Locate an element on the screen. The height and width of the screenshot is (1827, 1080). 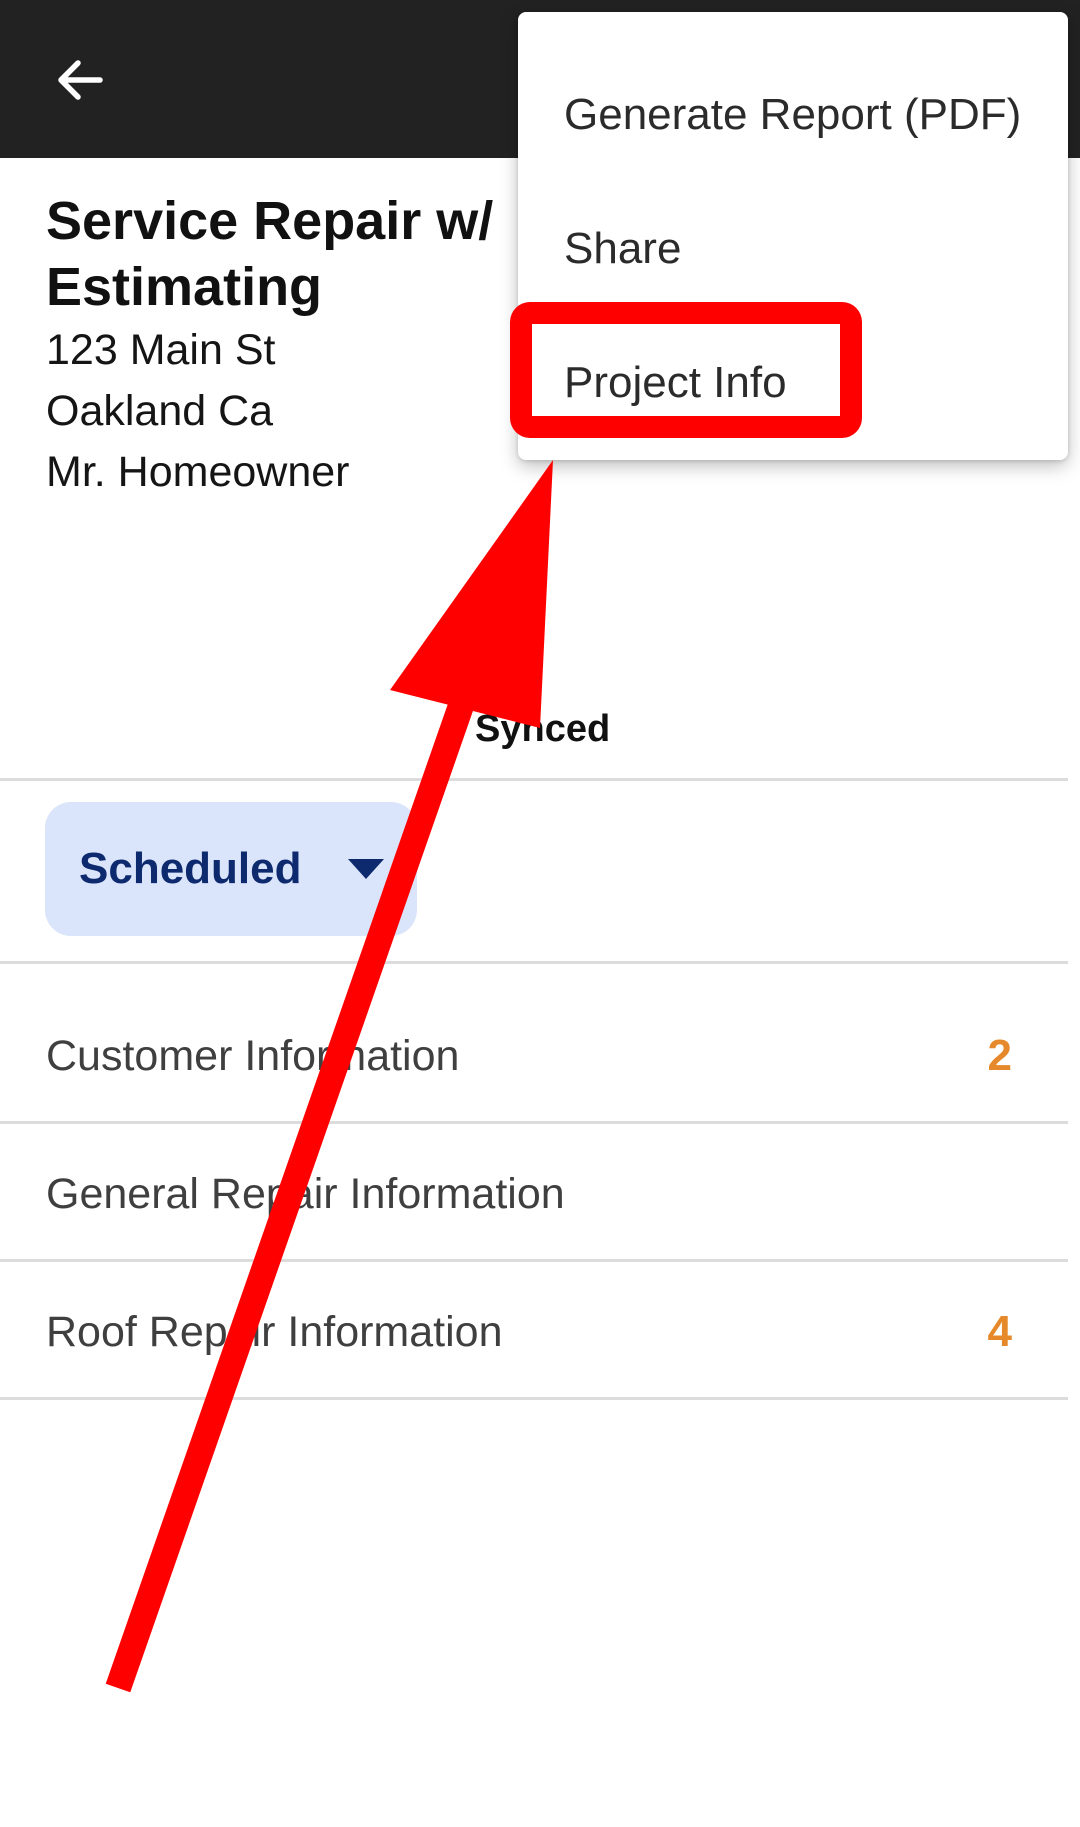
address-line-2: Oakland Ca is located at coordinates (160, 411).